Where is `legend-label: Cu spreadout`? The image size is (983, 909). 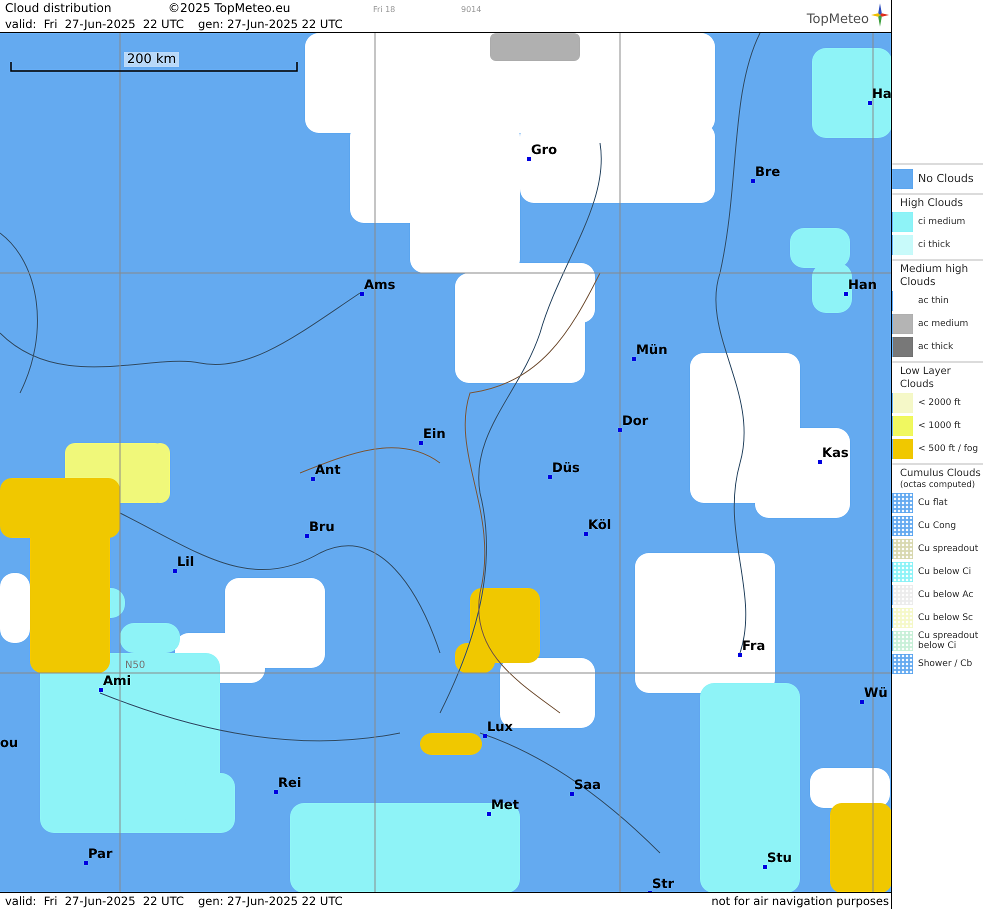
legend-label: Cu spreadout is located at coordinates (948, 549).